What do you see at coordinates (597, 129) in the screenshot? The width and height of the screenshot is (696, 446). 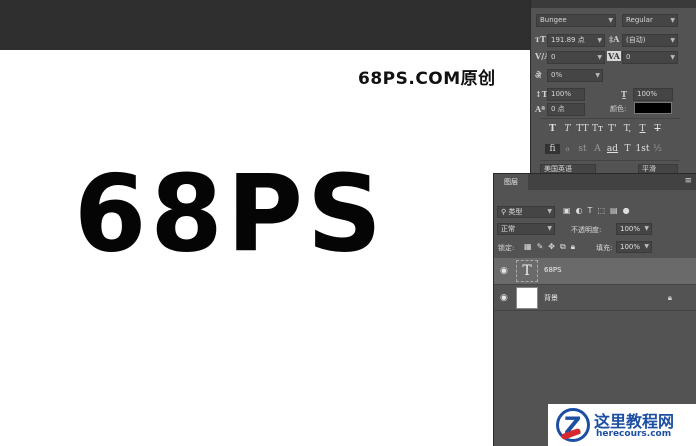 I see `small-caps-button: Tт` at bounding box center [597, 129].